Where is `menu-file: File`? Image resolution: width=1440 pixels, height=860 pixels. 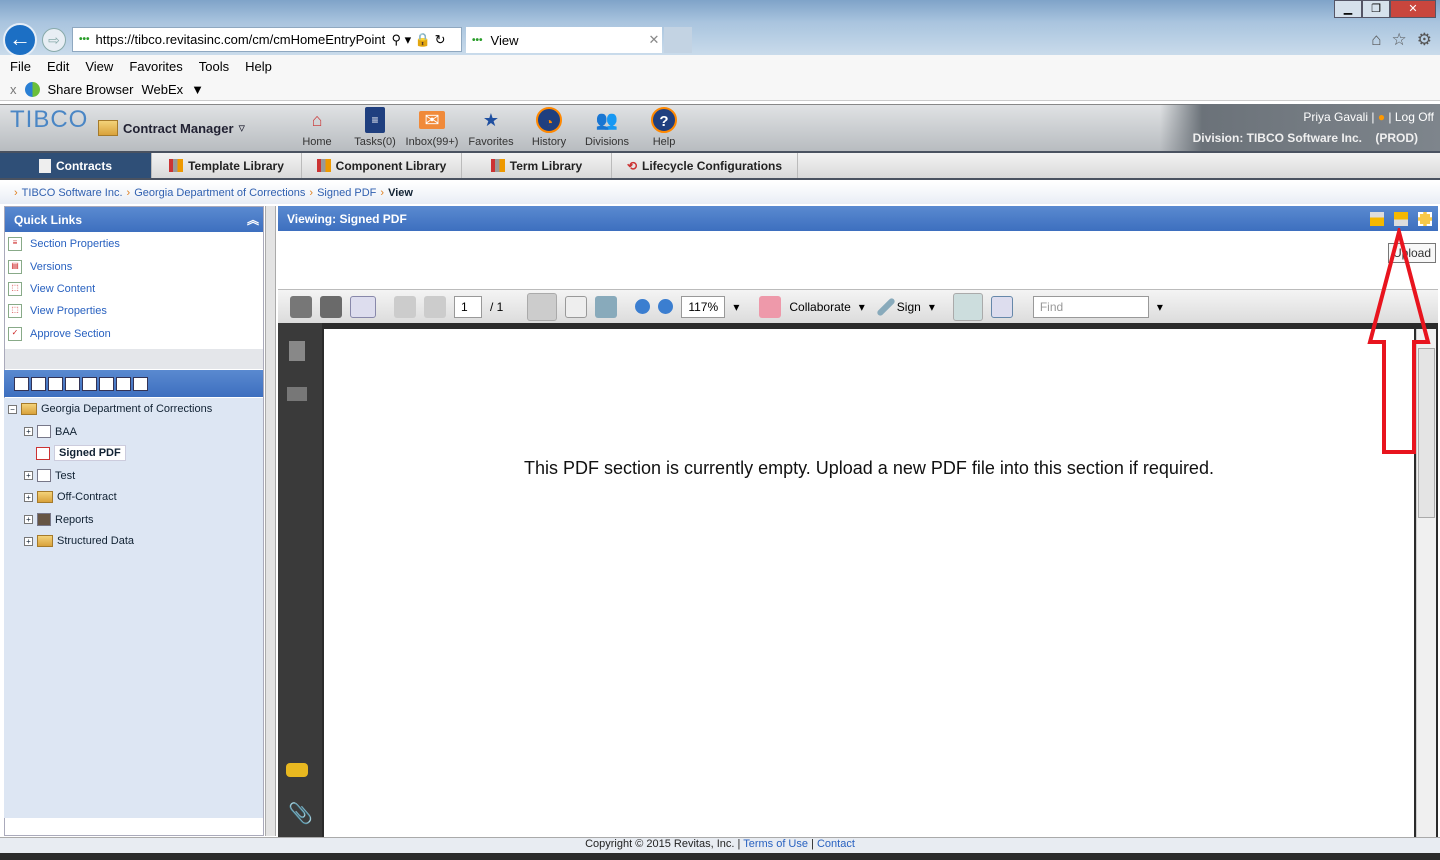
menu-file: File is located at coordinates (20, 66).